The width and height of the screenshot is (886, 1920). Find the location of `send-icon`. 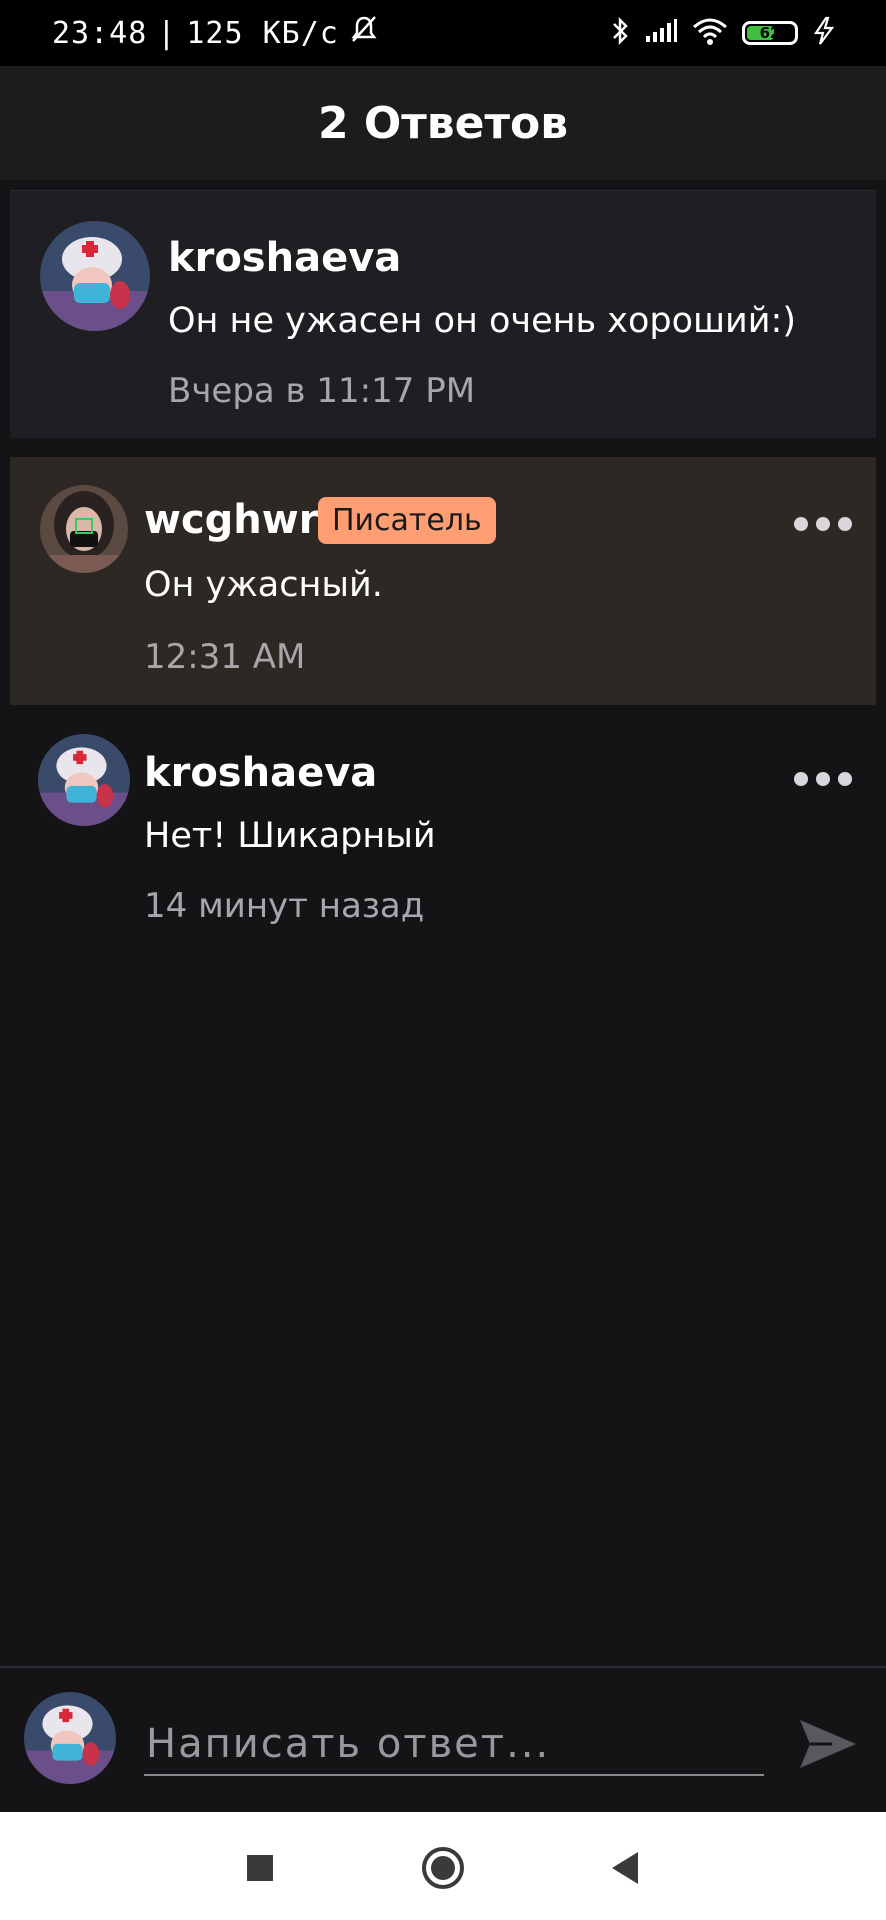

send-icon is located at coordinates (828, 1744).